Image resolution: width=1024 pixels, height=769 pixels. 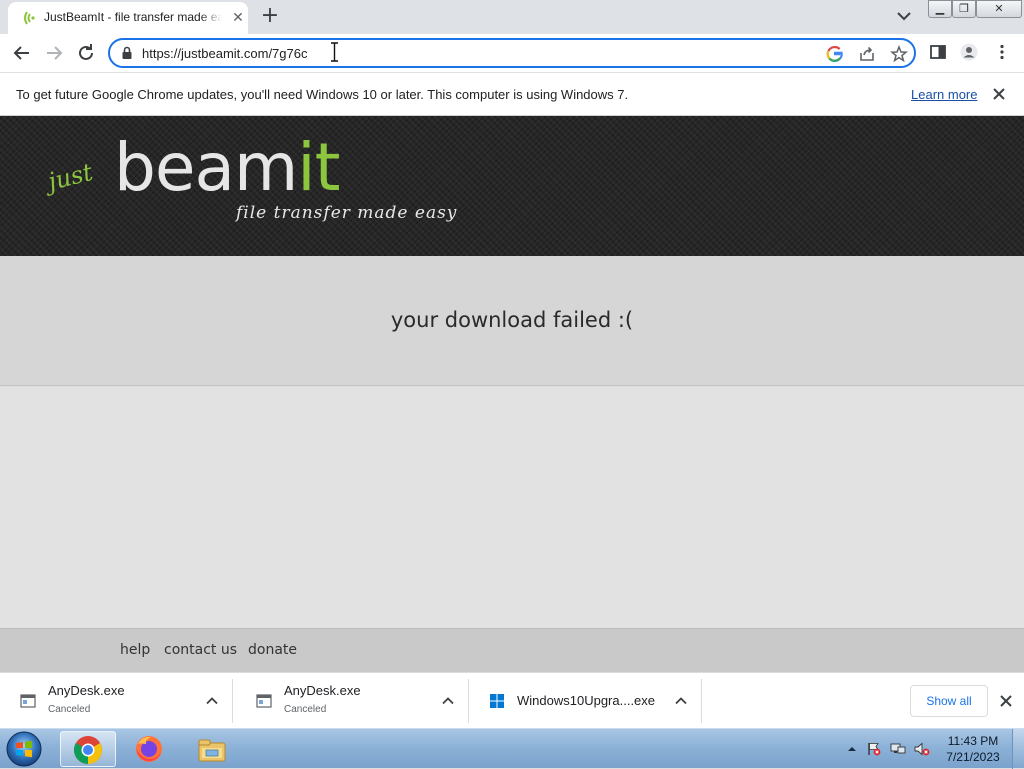 What do you see at coordinates (1018, 749) in the screenshot?
I see `show-desktop-button` at bounding box center [1018, 749].